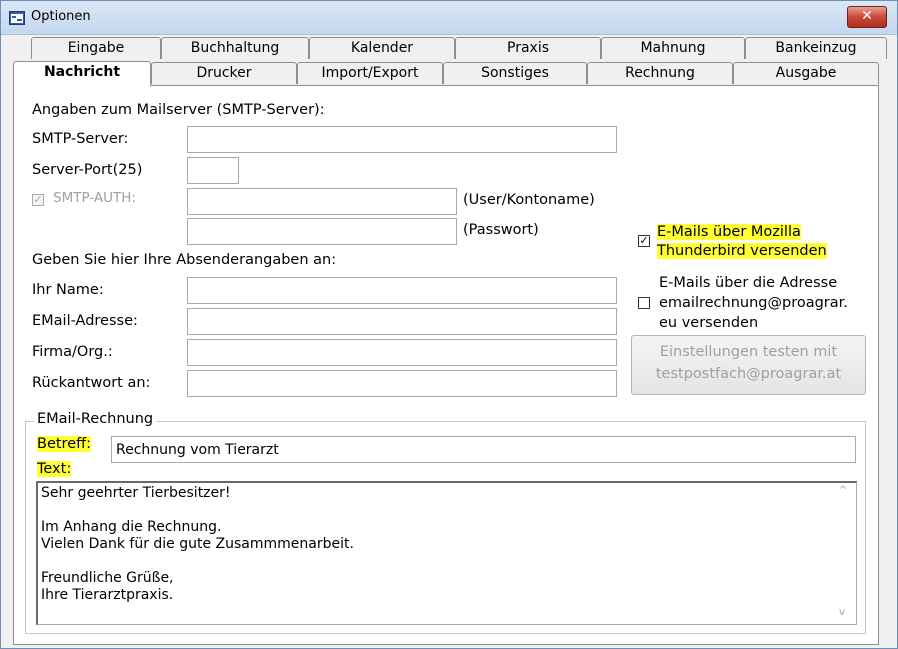 The width and height of the screenshot is (898, 649). I want to click on address-option-line1: E-Mails über die Adresse, so click(748, 283).